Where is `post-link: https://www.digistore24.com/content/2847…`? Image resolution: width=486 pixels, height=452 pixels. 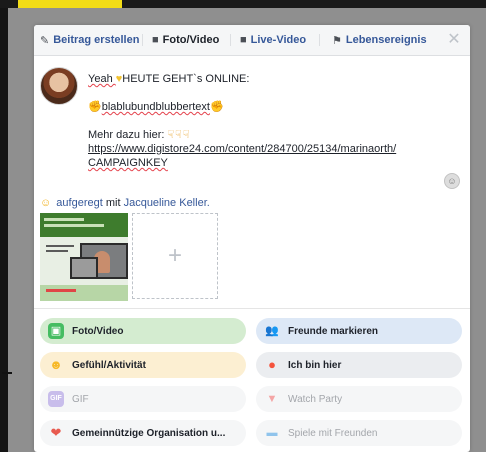
post-link: https://www.digistore24.com/content/2847… is located at coordinates (268, 149).